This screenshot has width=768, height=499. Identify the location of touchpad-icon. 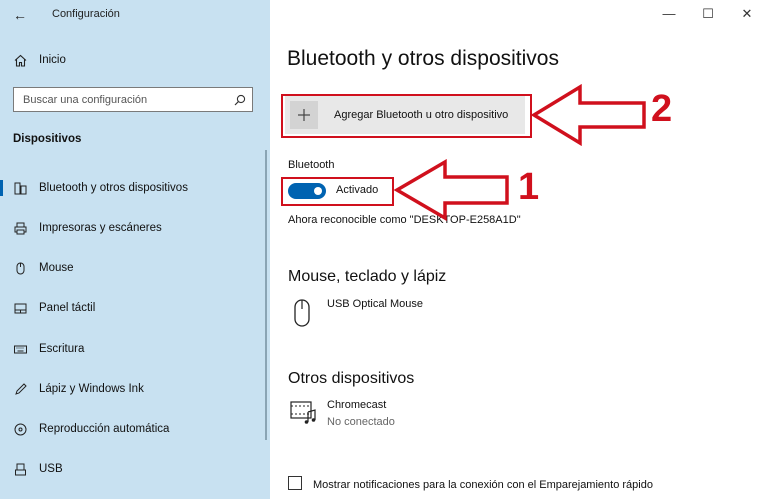
(20, 308).